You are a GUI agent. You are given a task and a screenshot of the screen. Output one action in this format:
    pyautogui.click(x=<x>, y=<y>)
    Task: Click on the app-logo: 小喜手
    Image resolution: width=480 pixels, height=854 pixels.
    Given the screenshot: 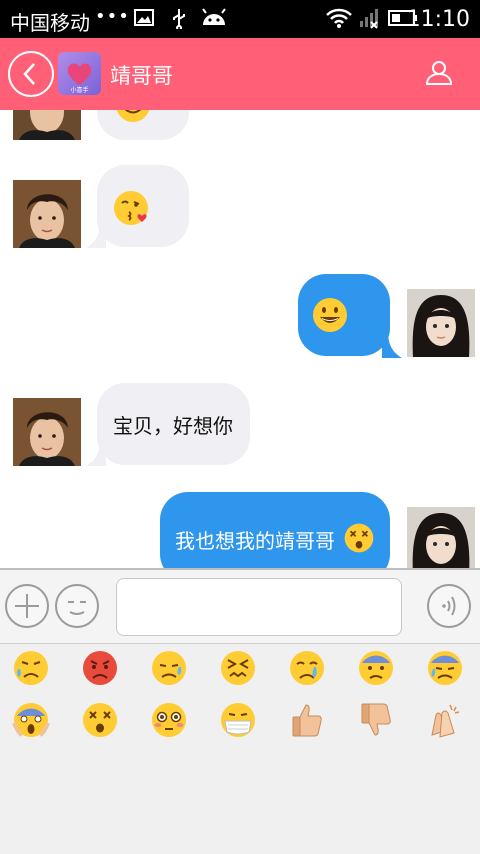 What is the action you would take?
    pyautogui.click(x=79, y=73)
    